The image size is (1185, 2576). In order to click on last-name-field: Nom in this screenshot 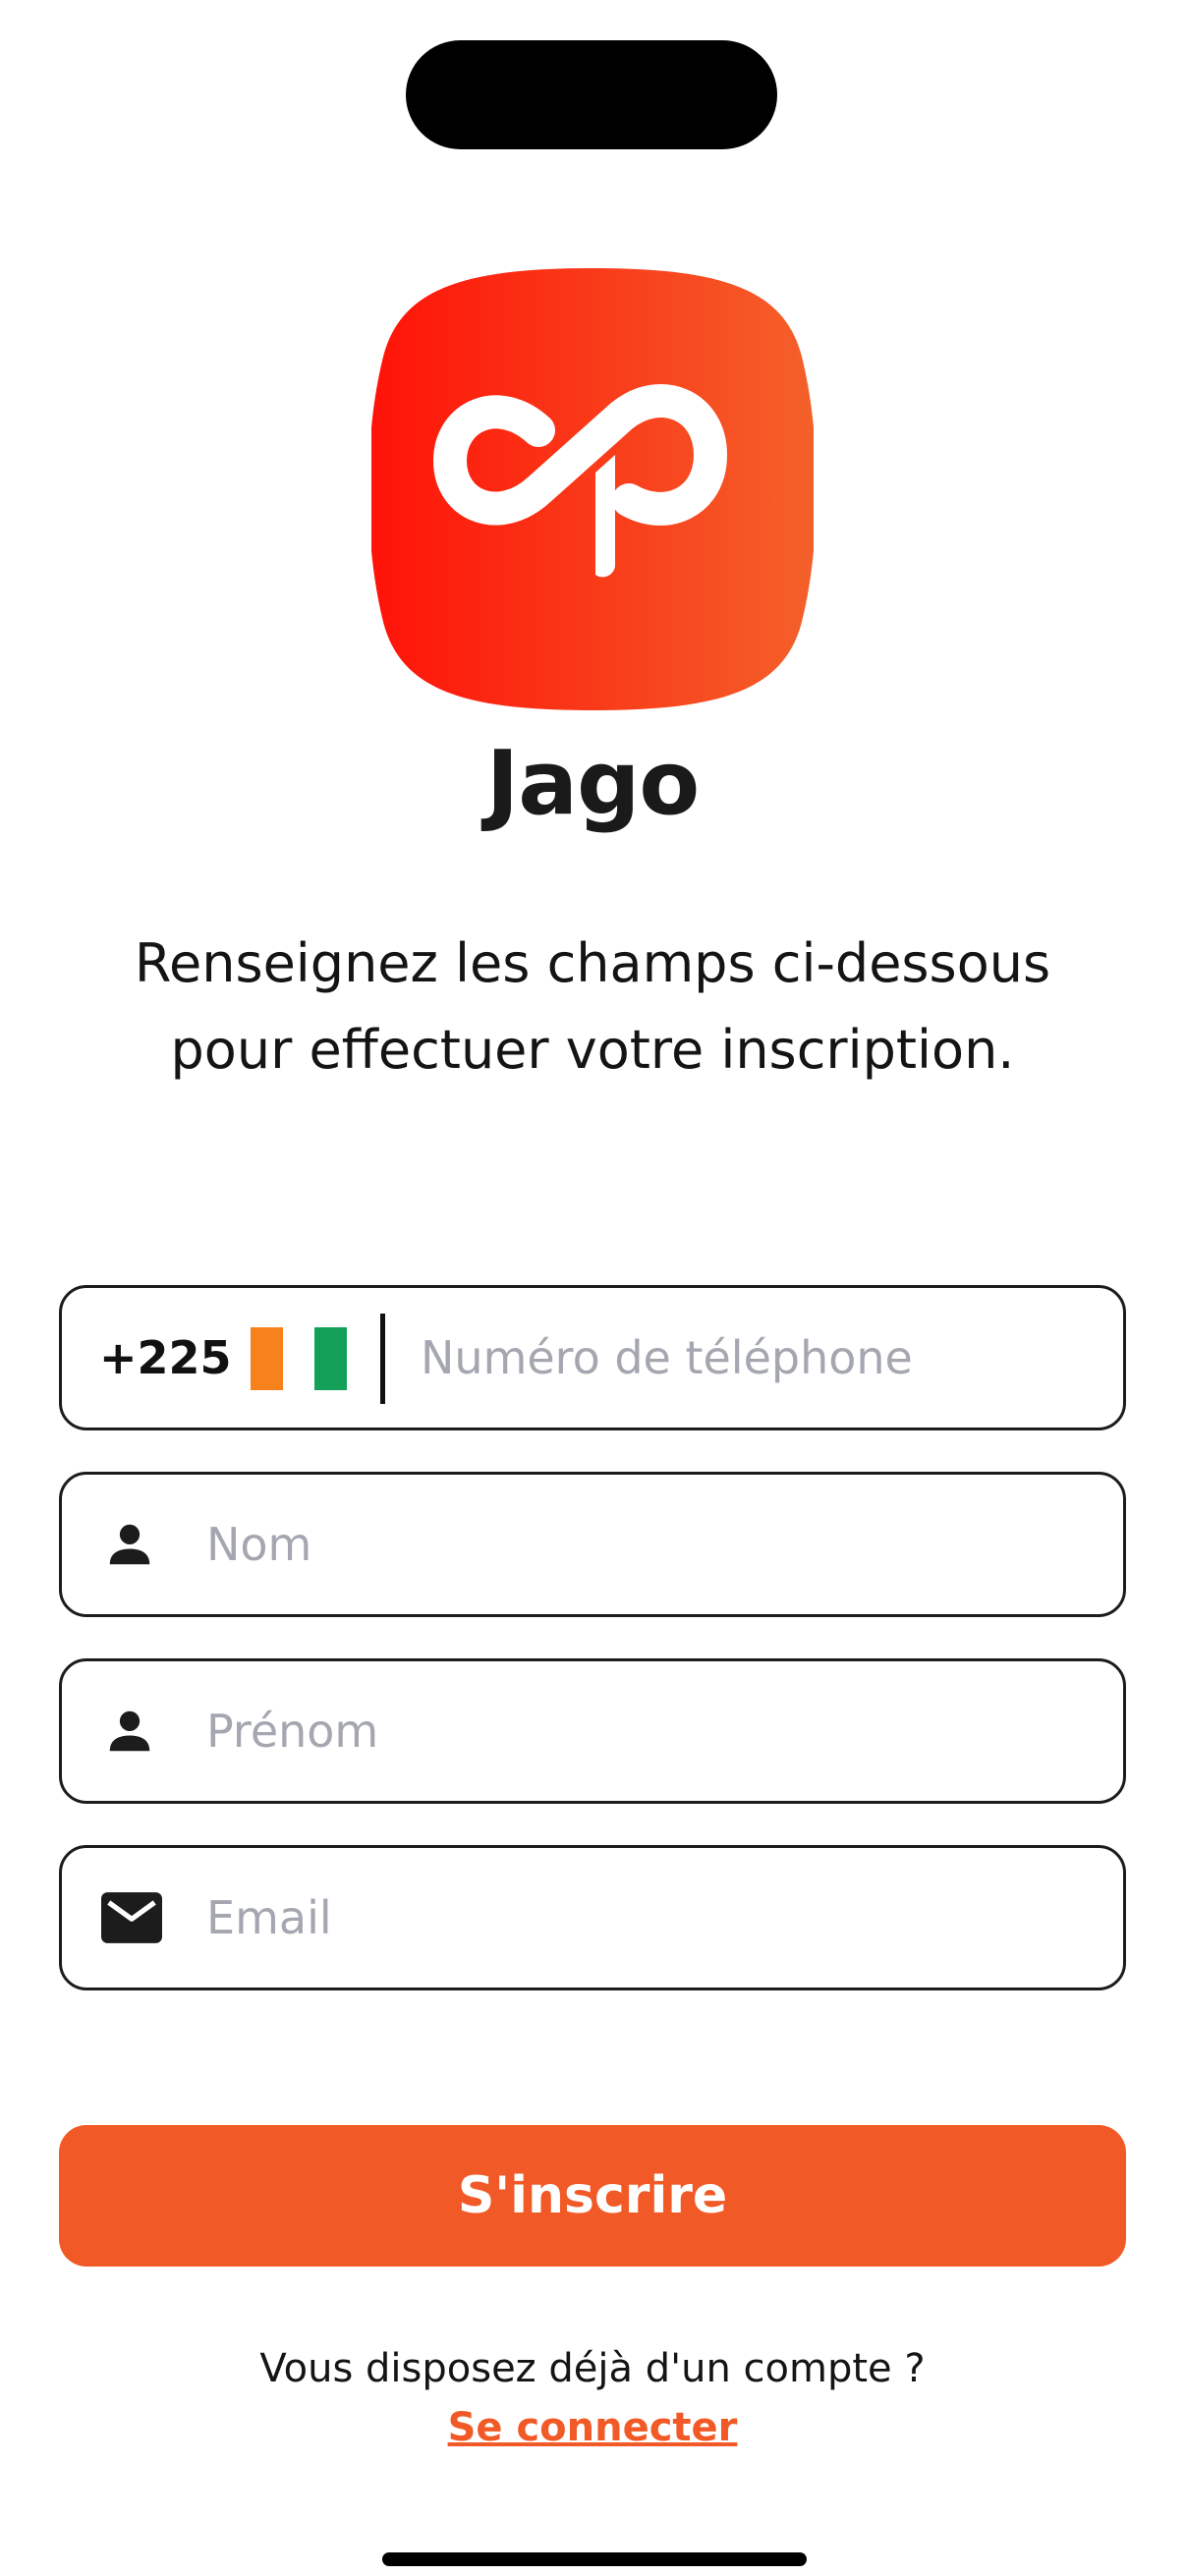, I will do `click(592, 1544)`.